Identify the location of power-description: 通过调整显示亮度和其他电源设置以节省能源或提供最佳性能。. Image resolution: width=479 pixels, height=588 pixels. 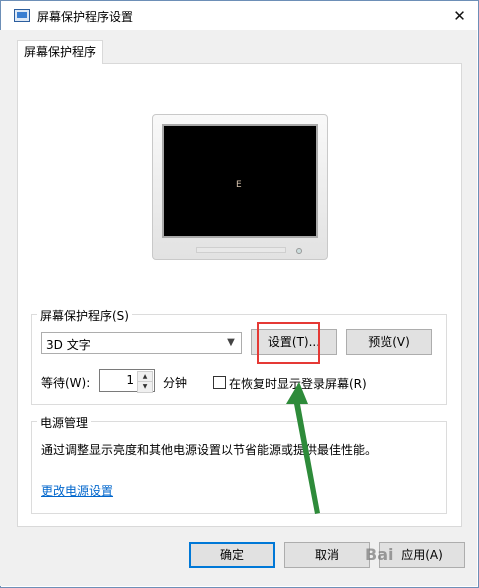
(209, 450).